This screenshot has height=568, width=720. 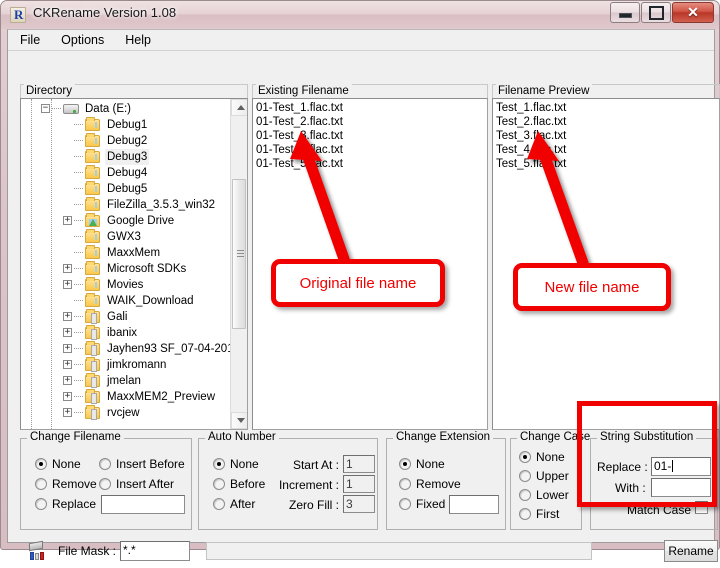 What do you see at coordinates (125, 173) in the screenshot?
I see `tree-item: Debug4` at bounding box center [125, 173].